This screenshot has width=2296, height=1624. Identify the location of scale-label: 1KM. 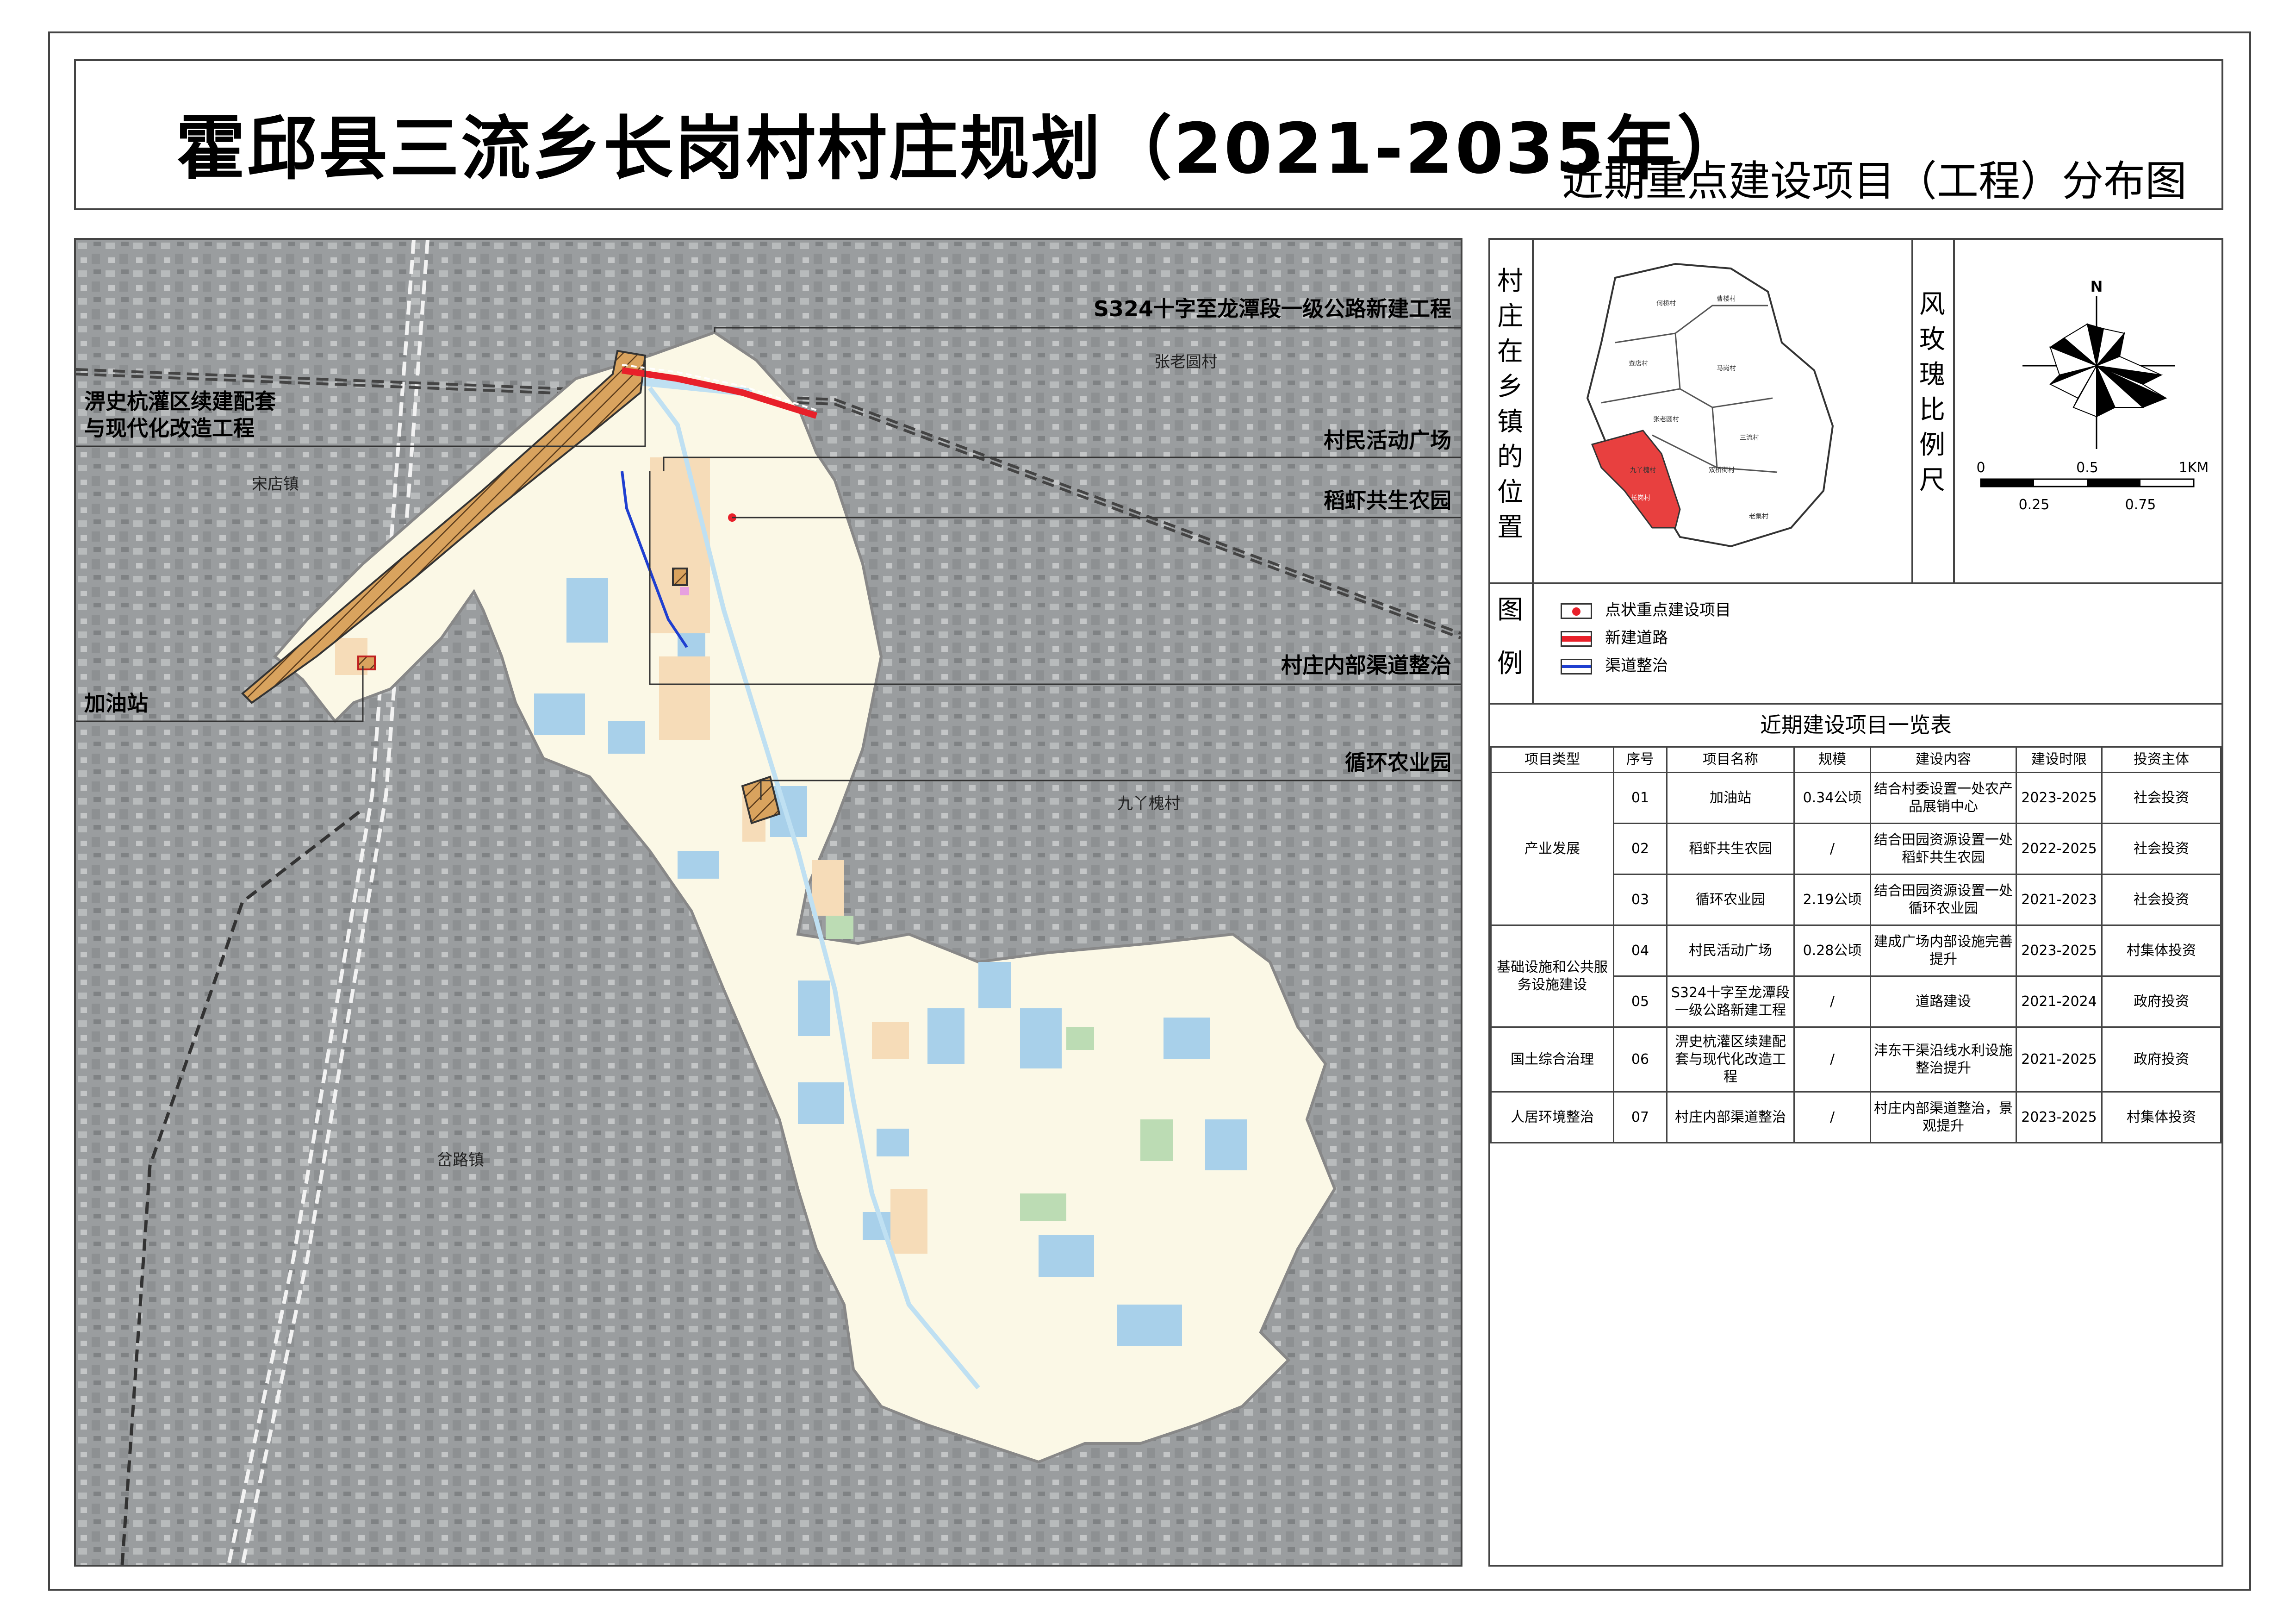
(2193, 468).